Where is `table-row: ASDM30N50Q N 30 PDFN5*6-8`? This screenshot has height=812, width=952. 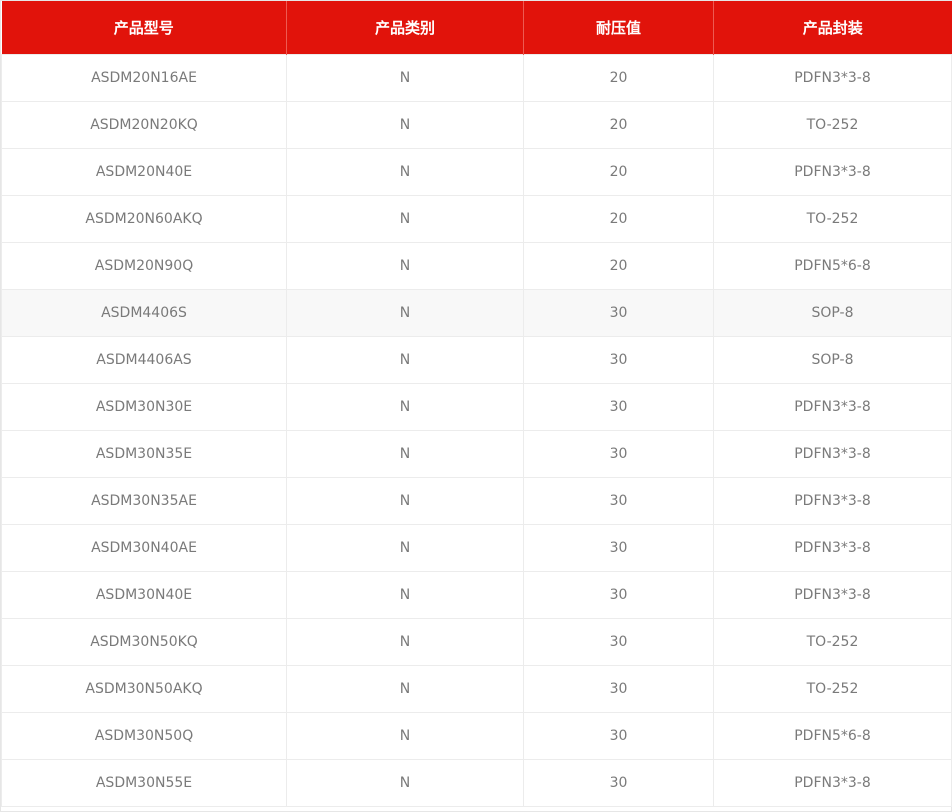 table-row: ASDM30N50Q N 30 PDFN5*6-8 is located at coordinates (476, 736).